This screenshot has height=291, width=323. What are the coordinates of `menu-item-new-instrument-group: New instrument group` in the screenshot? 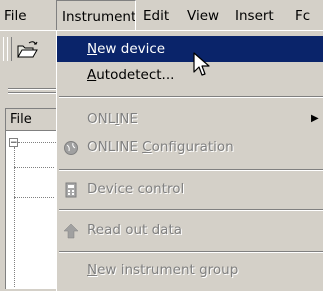 It's located at (190, 270).